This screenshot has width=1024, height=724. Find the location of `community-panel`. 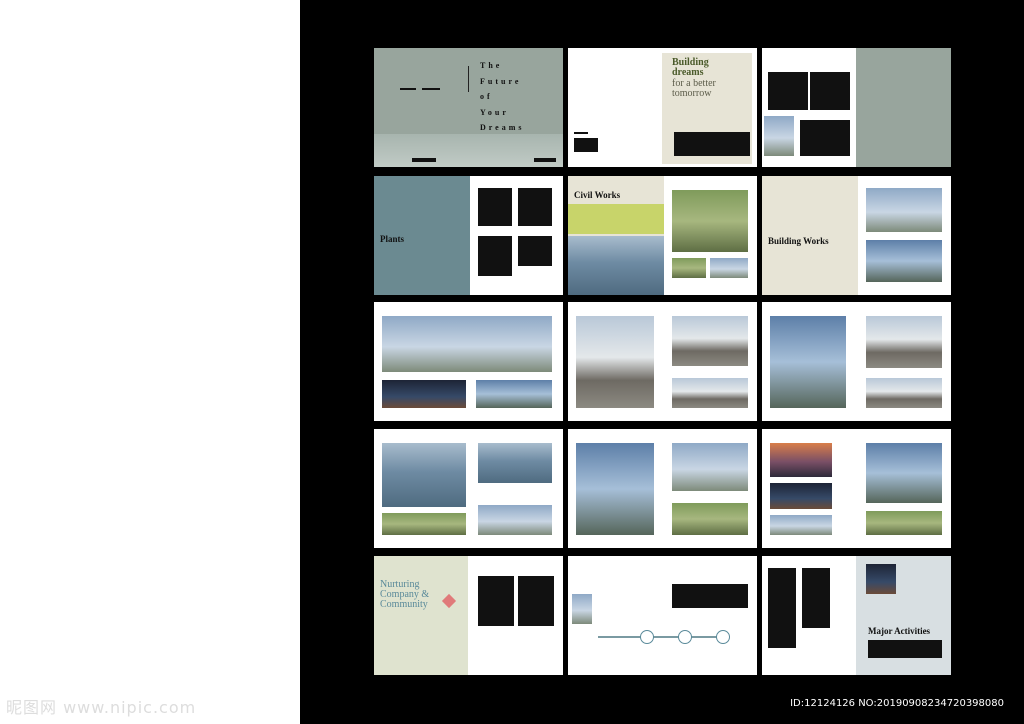

community-panel is located at coordinates (421, 615).